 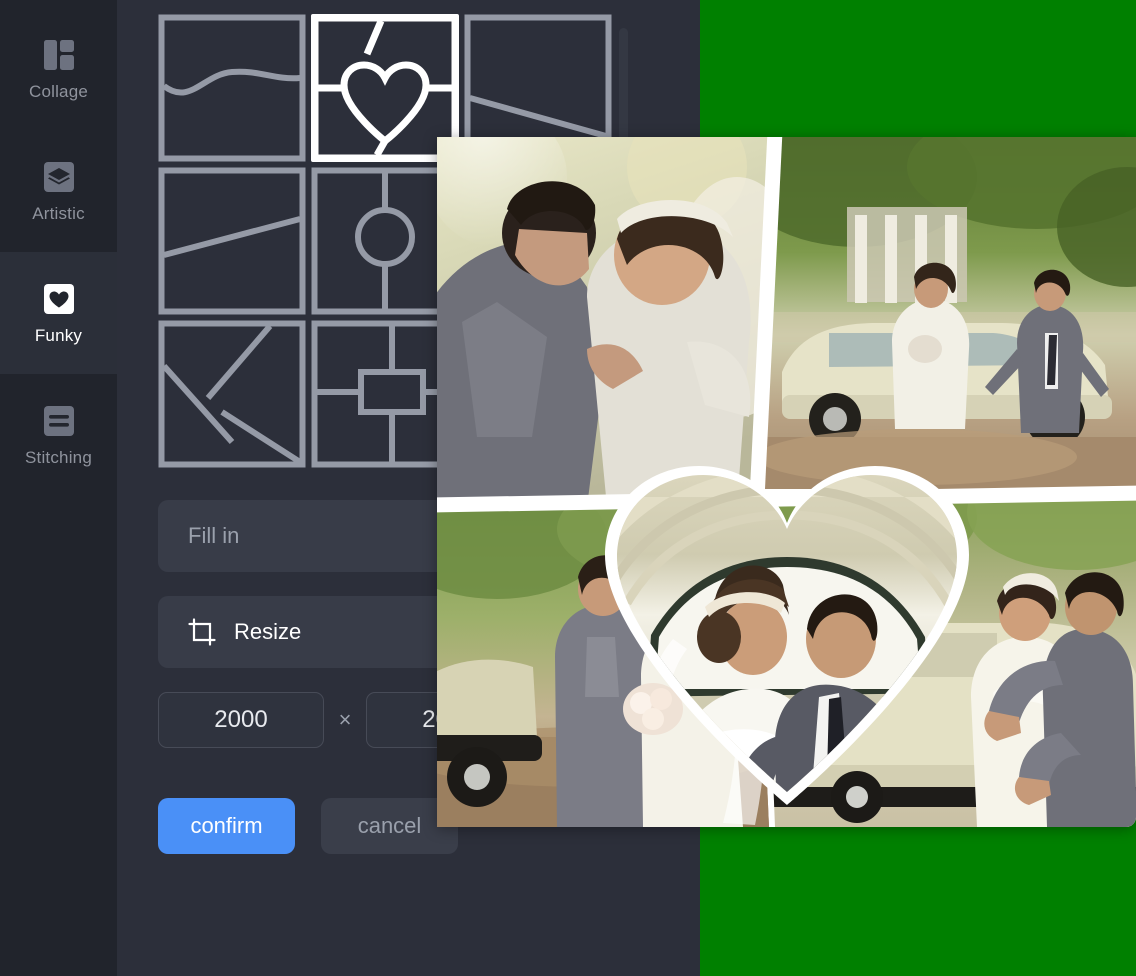 What do you see at coordinates (202, 632) in the screenshot?
I see `crop-icon` at bounding box center [202, 632].